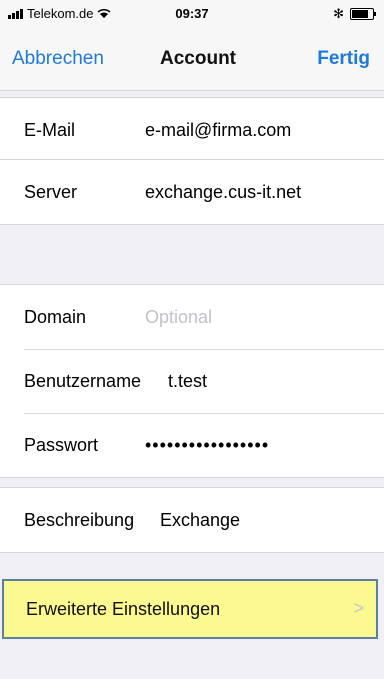  I want to click on description-label: Beschreibung, so click(79, 519).